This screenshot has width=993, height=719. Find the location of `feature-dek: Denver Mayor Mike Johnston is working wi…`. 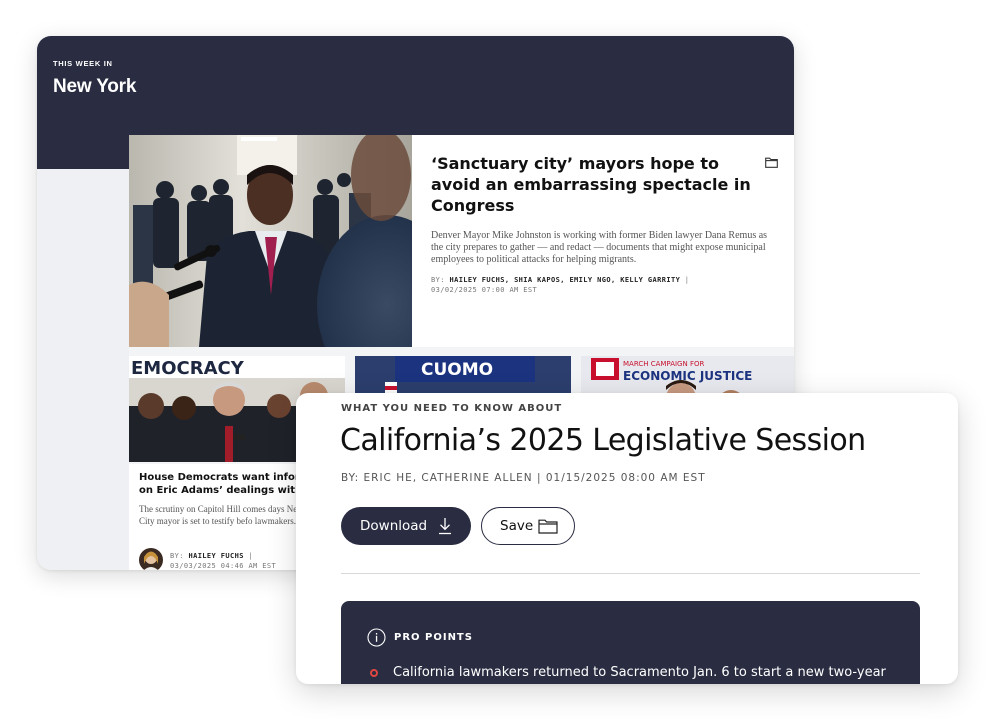

feature-dek: Denver Mayor Mike Johnston is working wi… is located at coordinates (599, 247).